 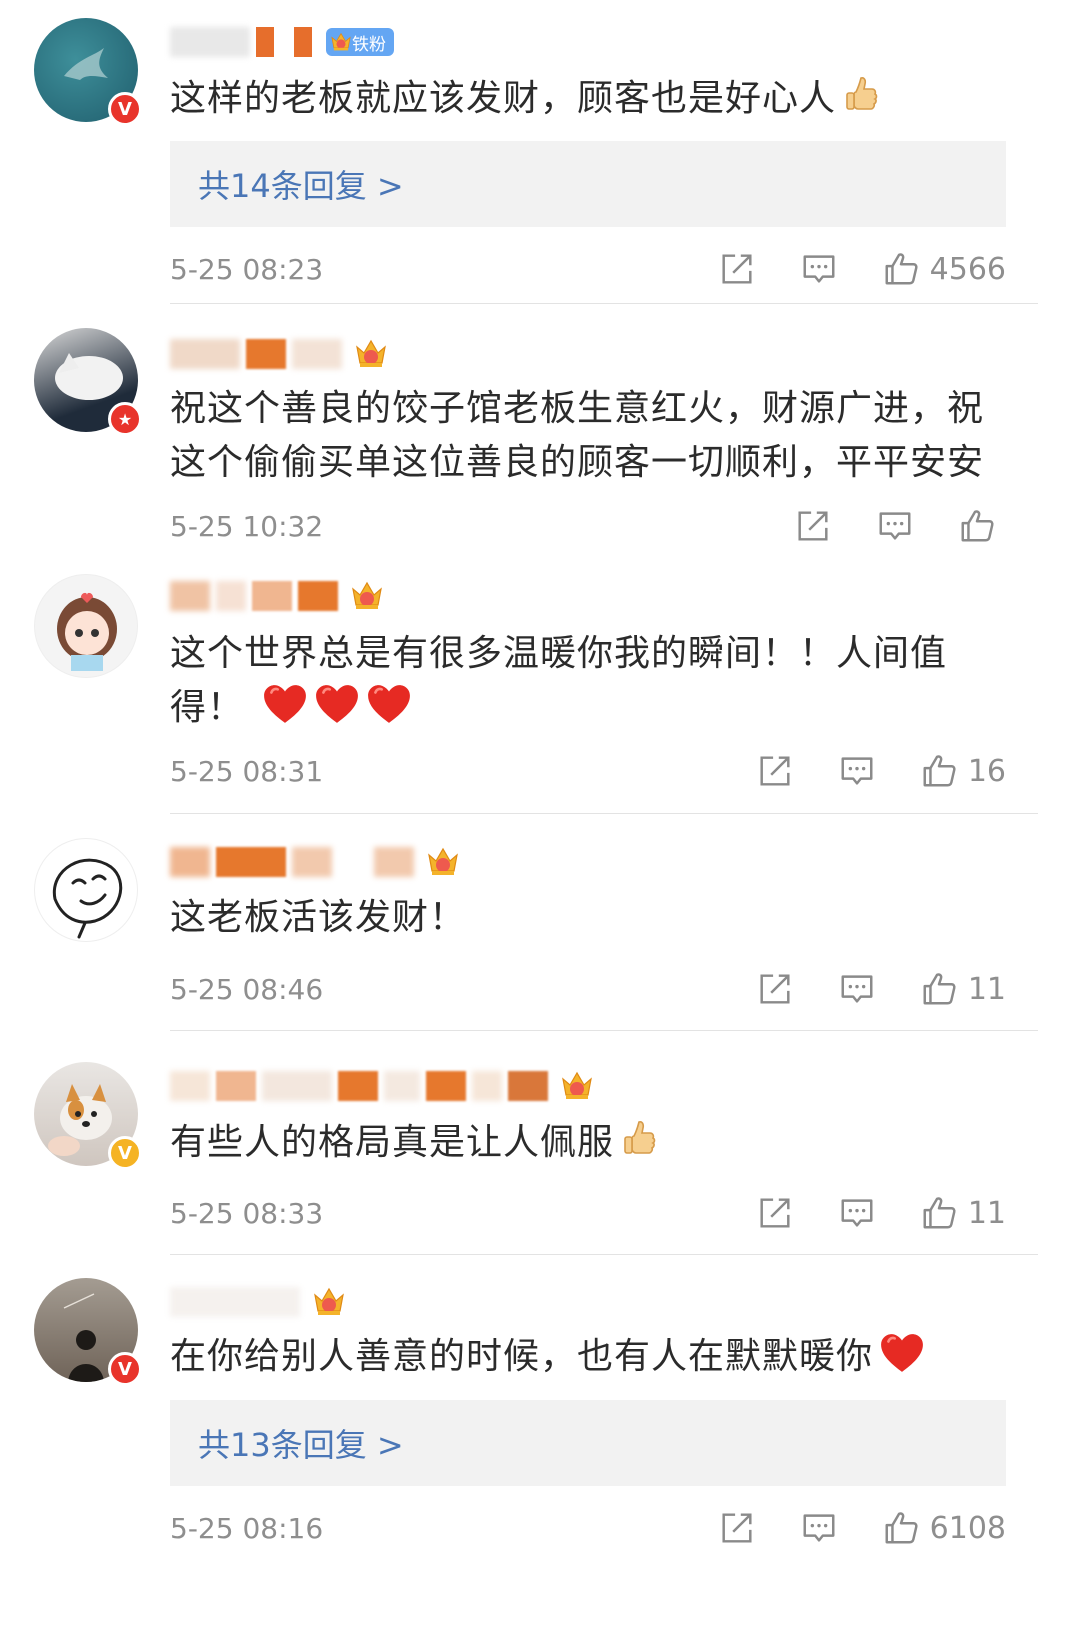 I want to click on comment-text: 有些人的格局真是让人佩服, so click(x=590, y=1143).